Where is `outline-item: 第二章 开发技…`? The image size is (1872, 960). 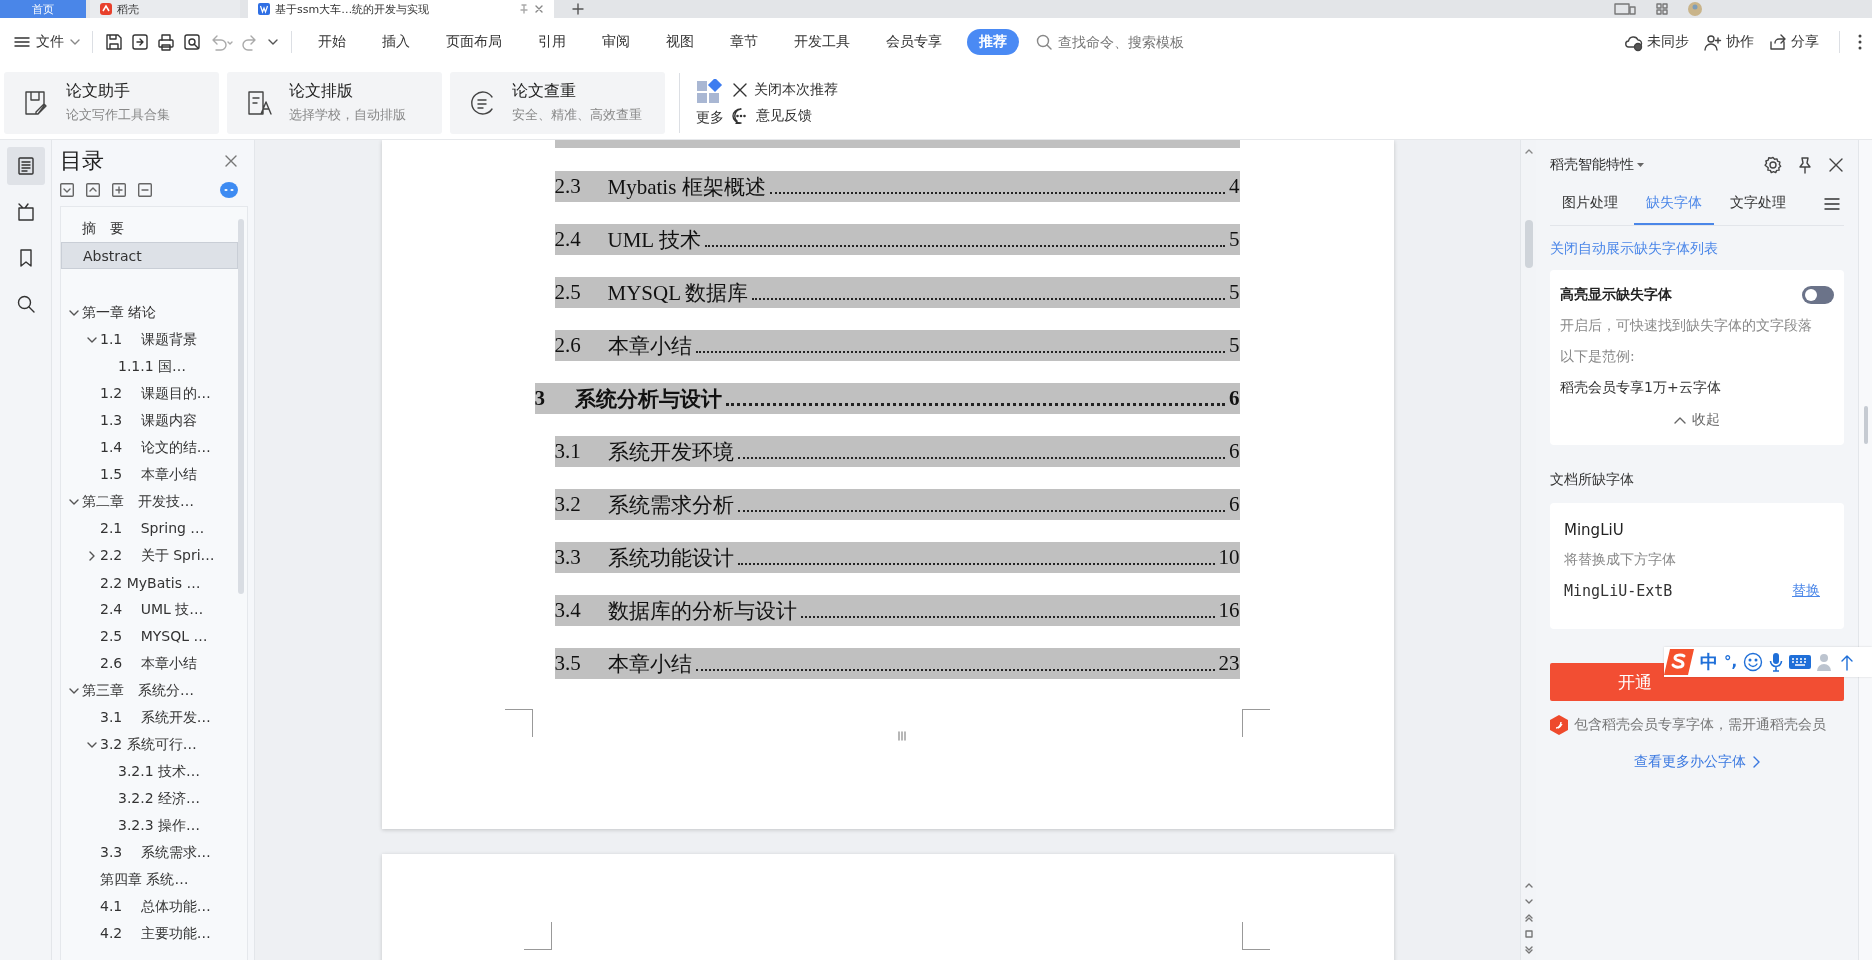
outline-item: 第二章 开发技… is located at coordinates (149, 501).